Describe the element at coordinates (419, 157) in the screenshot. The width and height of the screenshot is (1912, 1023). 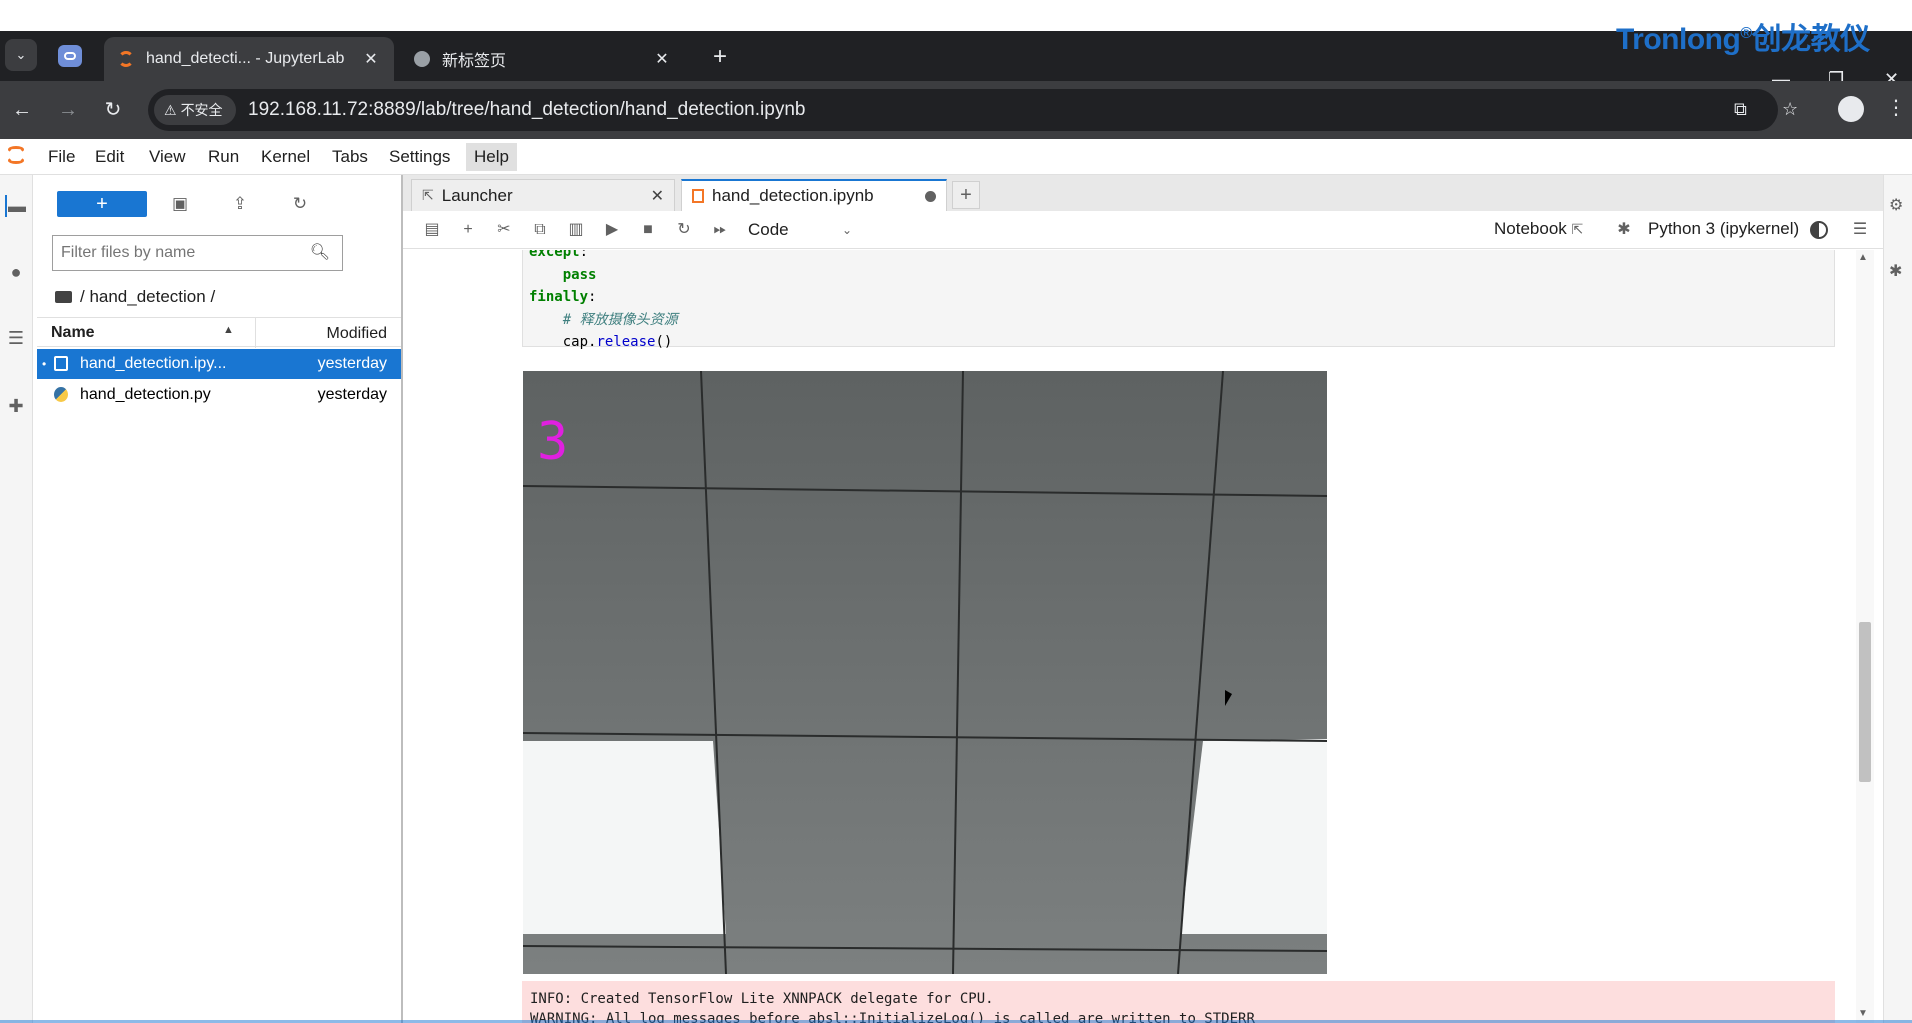
I see `menu-settings: Settings` at that location.